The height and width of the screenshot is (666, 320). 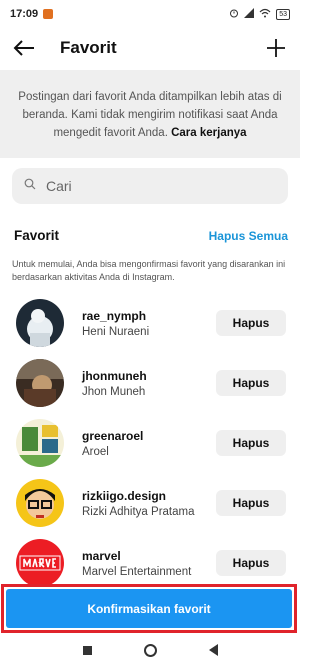 What do you see at coordinates (150, 443) in the screenshot?
I see `list-item: greenaroel Aroel Hapus` at bounding box center [150, 443].